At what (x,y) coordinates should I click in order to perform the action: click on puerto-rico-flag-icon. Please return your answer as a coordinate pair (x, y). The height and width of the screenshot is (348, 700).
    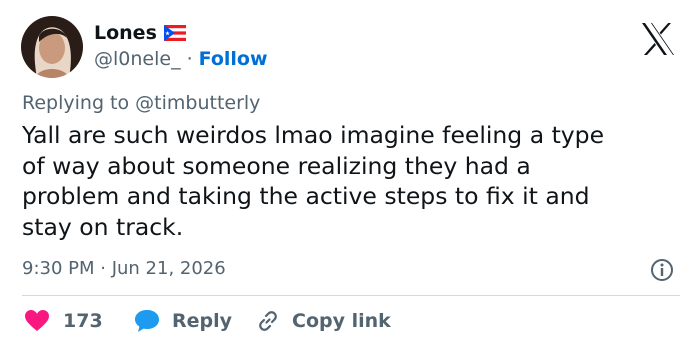
    Looking at the image, I should click on (174, 33).